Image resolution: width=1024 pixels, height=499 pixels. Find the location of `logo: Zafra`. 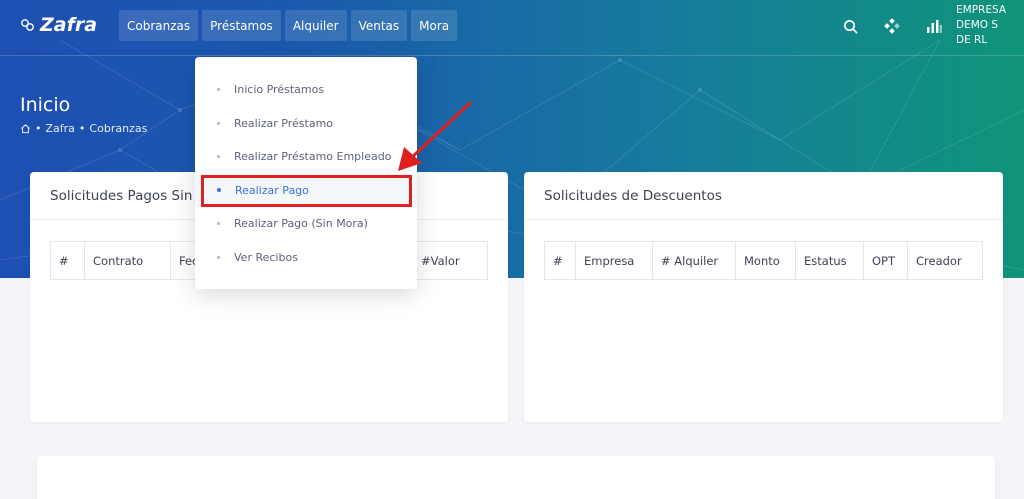

logo: Zafra is located at coordinates (58, 25).